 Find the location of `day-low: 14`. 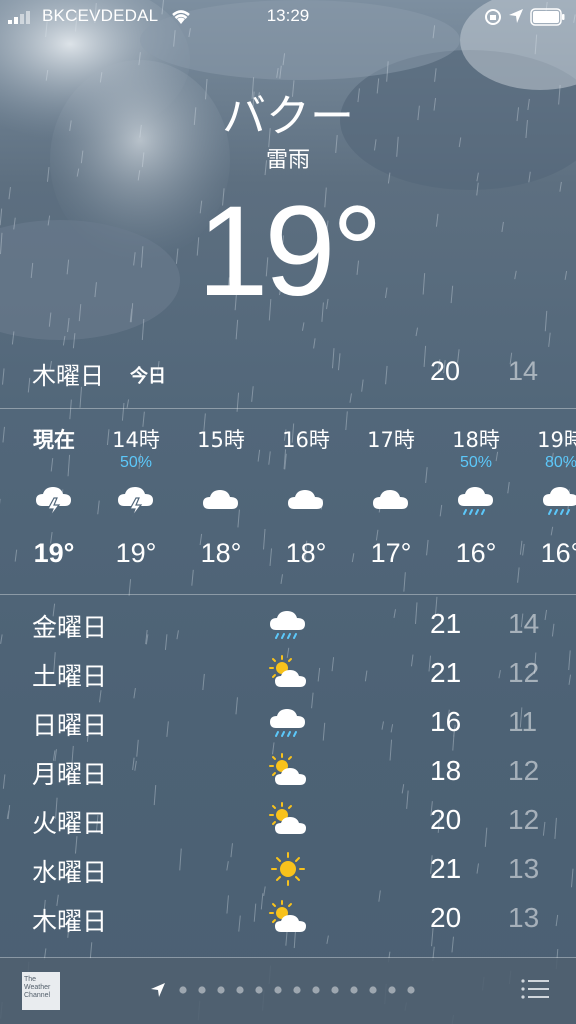

day-low: 14 is located at coordinates (524, 623).